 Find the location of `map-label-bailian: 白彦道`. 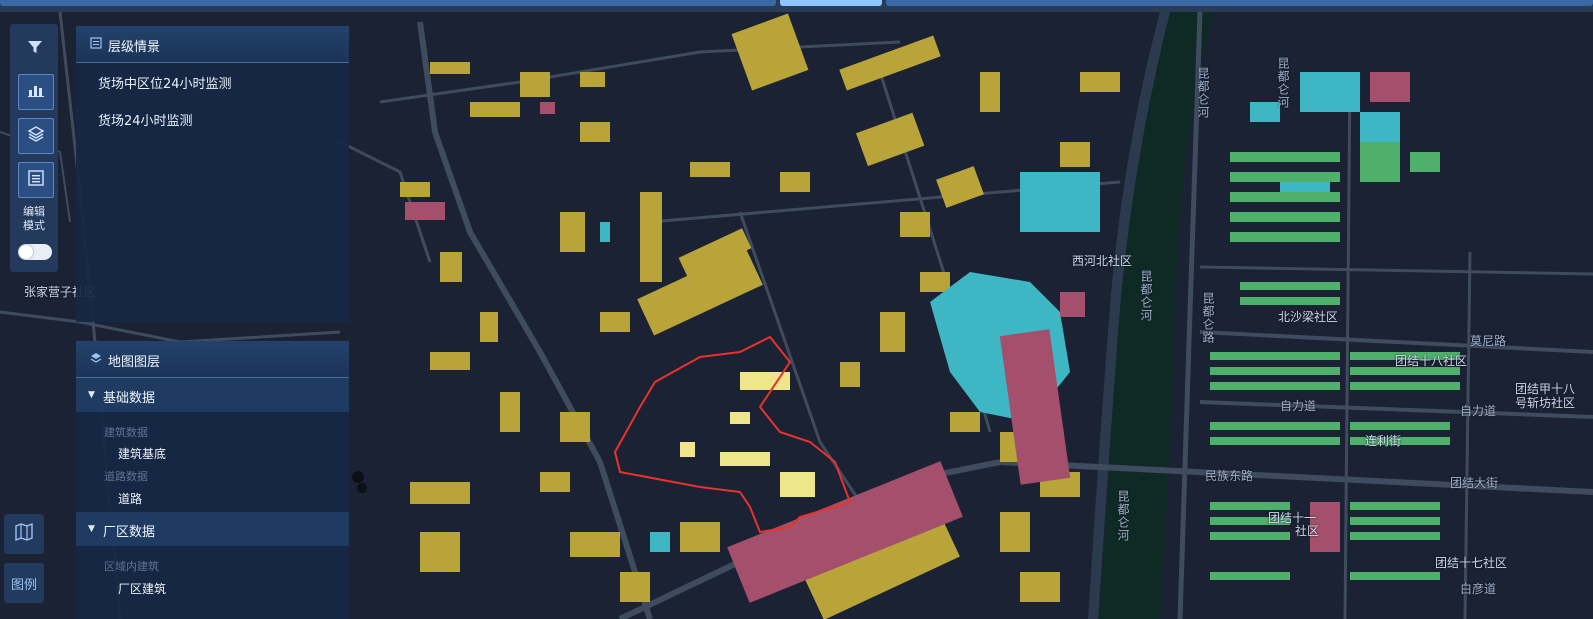

map-label-bailian: 白彦道 is located at coordinates (1478, 589).